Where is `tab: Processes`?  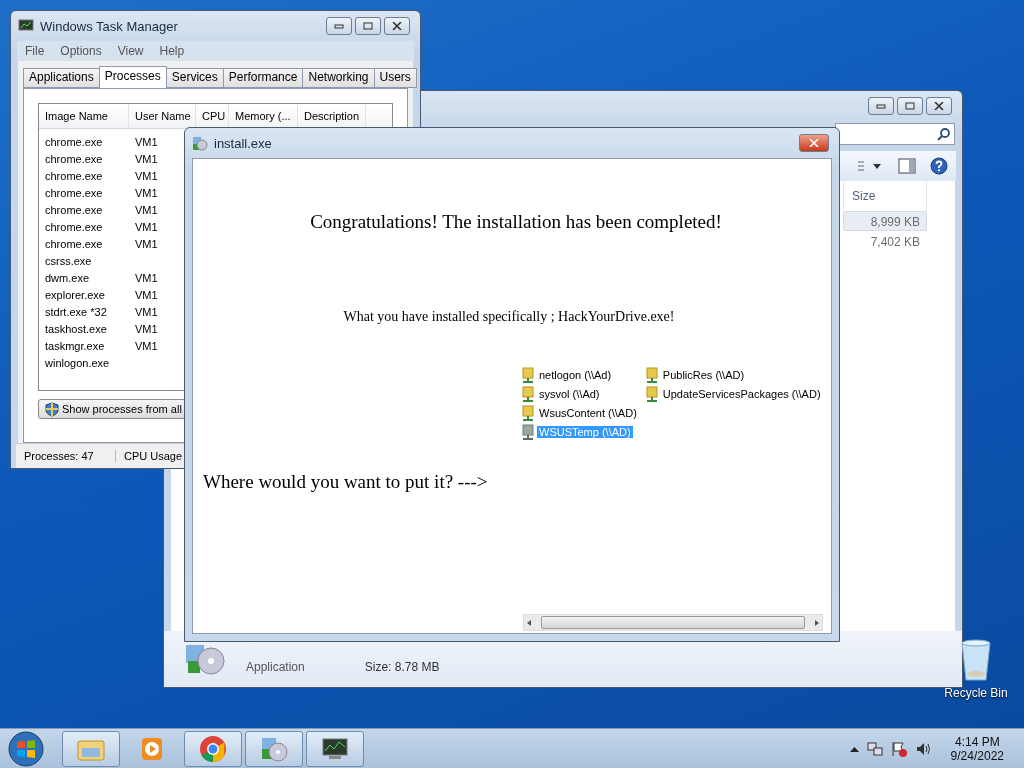
tab: Processes is located at coordinates (132, 77).